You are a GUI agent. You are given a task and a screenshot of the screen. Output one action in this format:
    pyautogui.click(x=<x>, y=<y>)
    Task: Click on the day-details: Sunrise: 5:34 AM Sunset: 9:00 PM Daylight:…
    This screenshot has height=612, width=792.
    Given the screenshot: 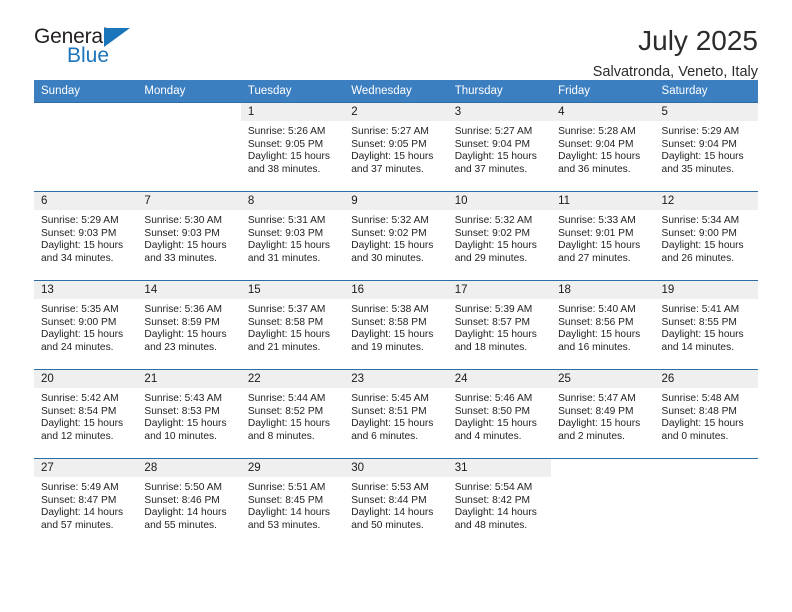 What is the action you would take?
    pyautogui.click(x=706, y=237)
    